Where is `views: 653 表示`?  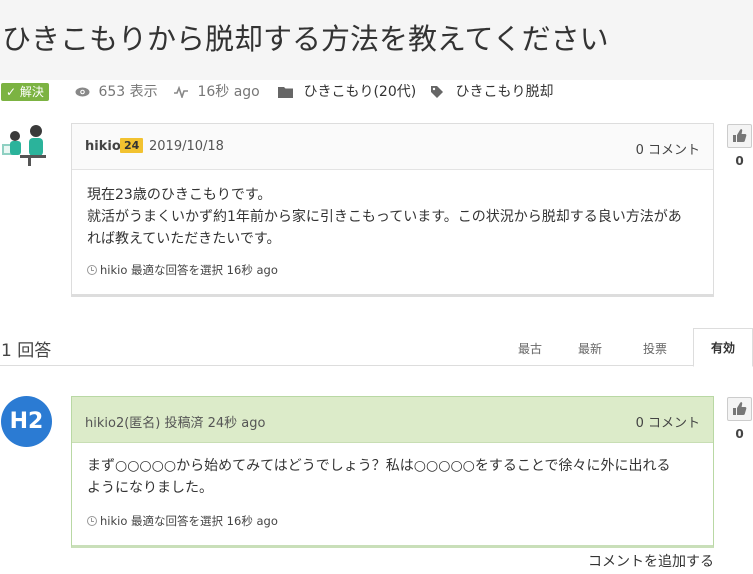 views: 653 表示 is located at coordinates (116, 92).